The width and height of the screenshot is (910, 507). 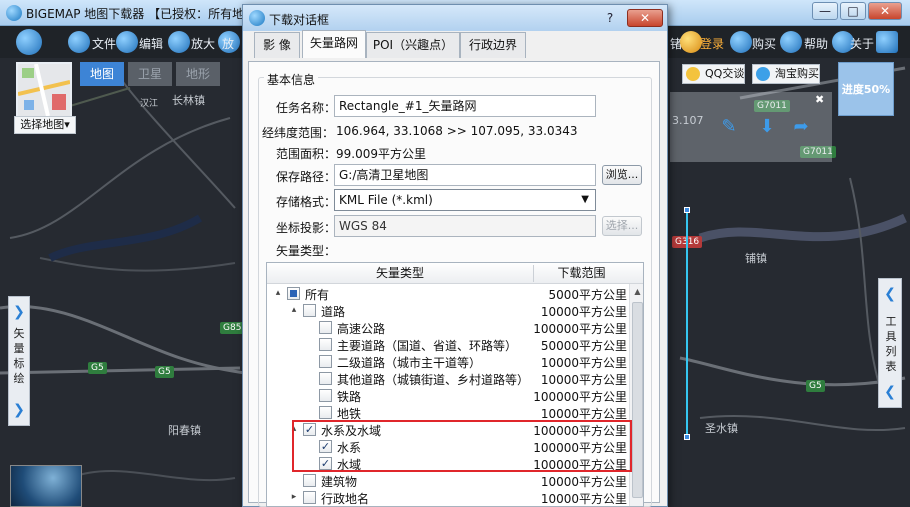 What do you see at coordinates (791, 42) in the screenshot?
I see `help-icon` at bounding box center [791, 42].